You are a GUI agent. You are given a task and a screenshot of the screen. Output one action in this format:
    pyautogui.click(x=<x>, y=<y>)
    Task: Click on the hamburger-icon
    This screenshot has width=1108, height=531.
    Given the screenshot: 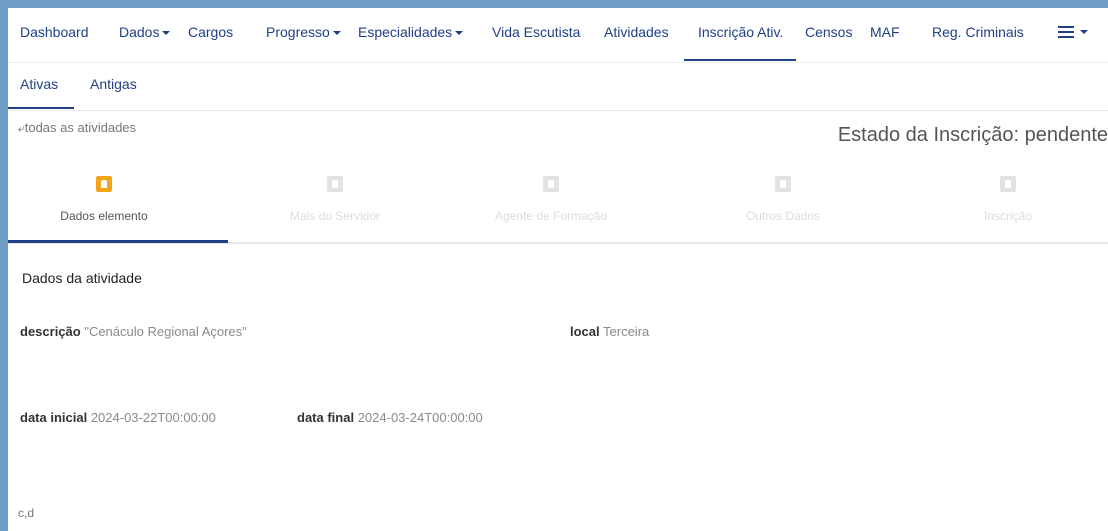 What is the action you would take?
    pyautogui.click(x=1066, y=32)
    